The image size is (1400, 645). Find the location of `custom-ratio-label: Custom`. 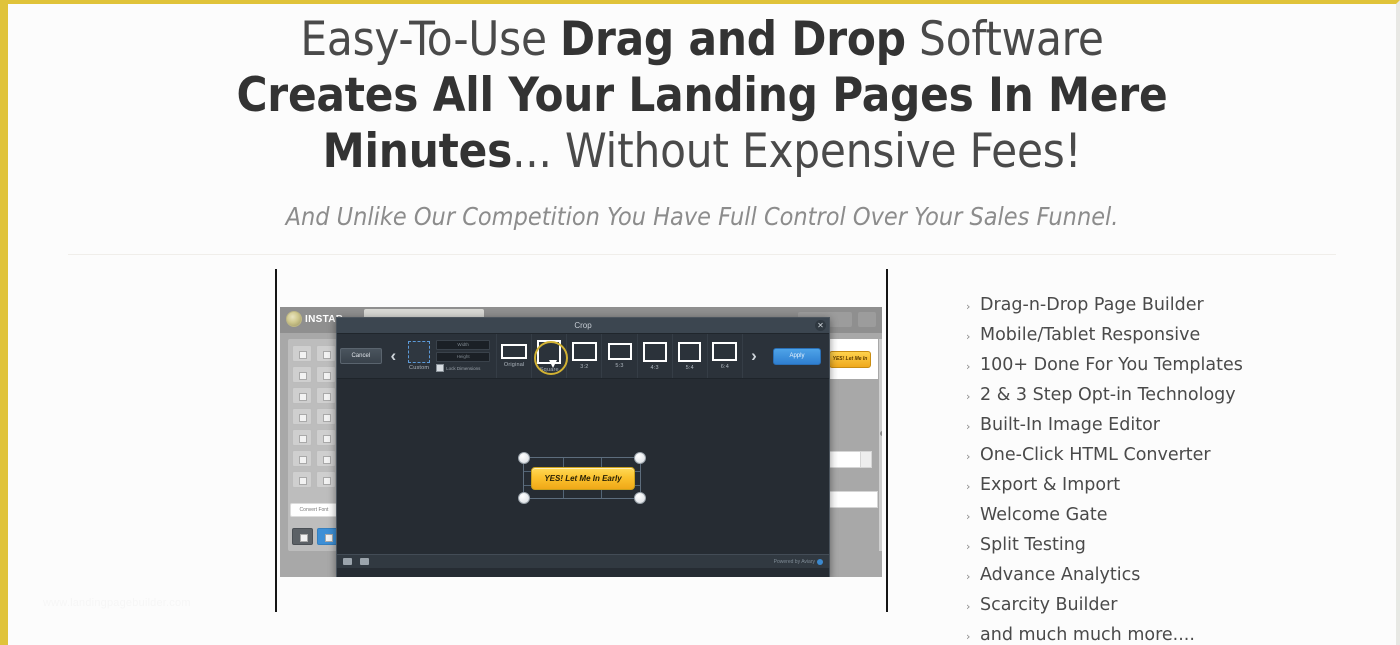

custom-ratio-label: Custom is located at coordinates (419, 368).